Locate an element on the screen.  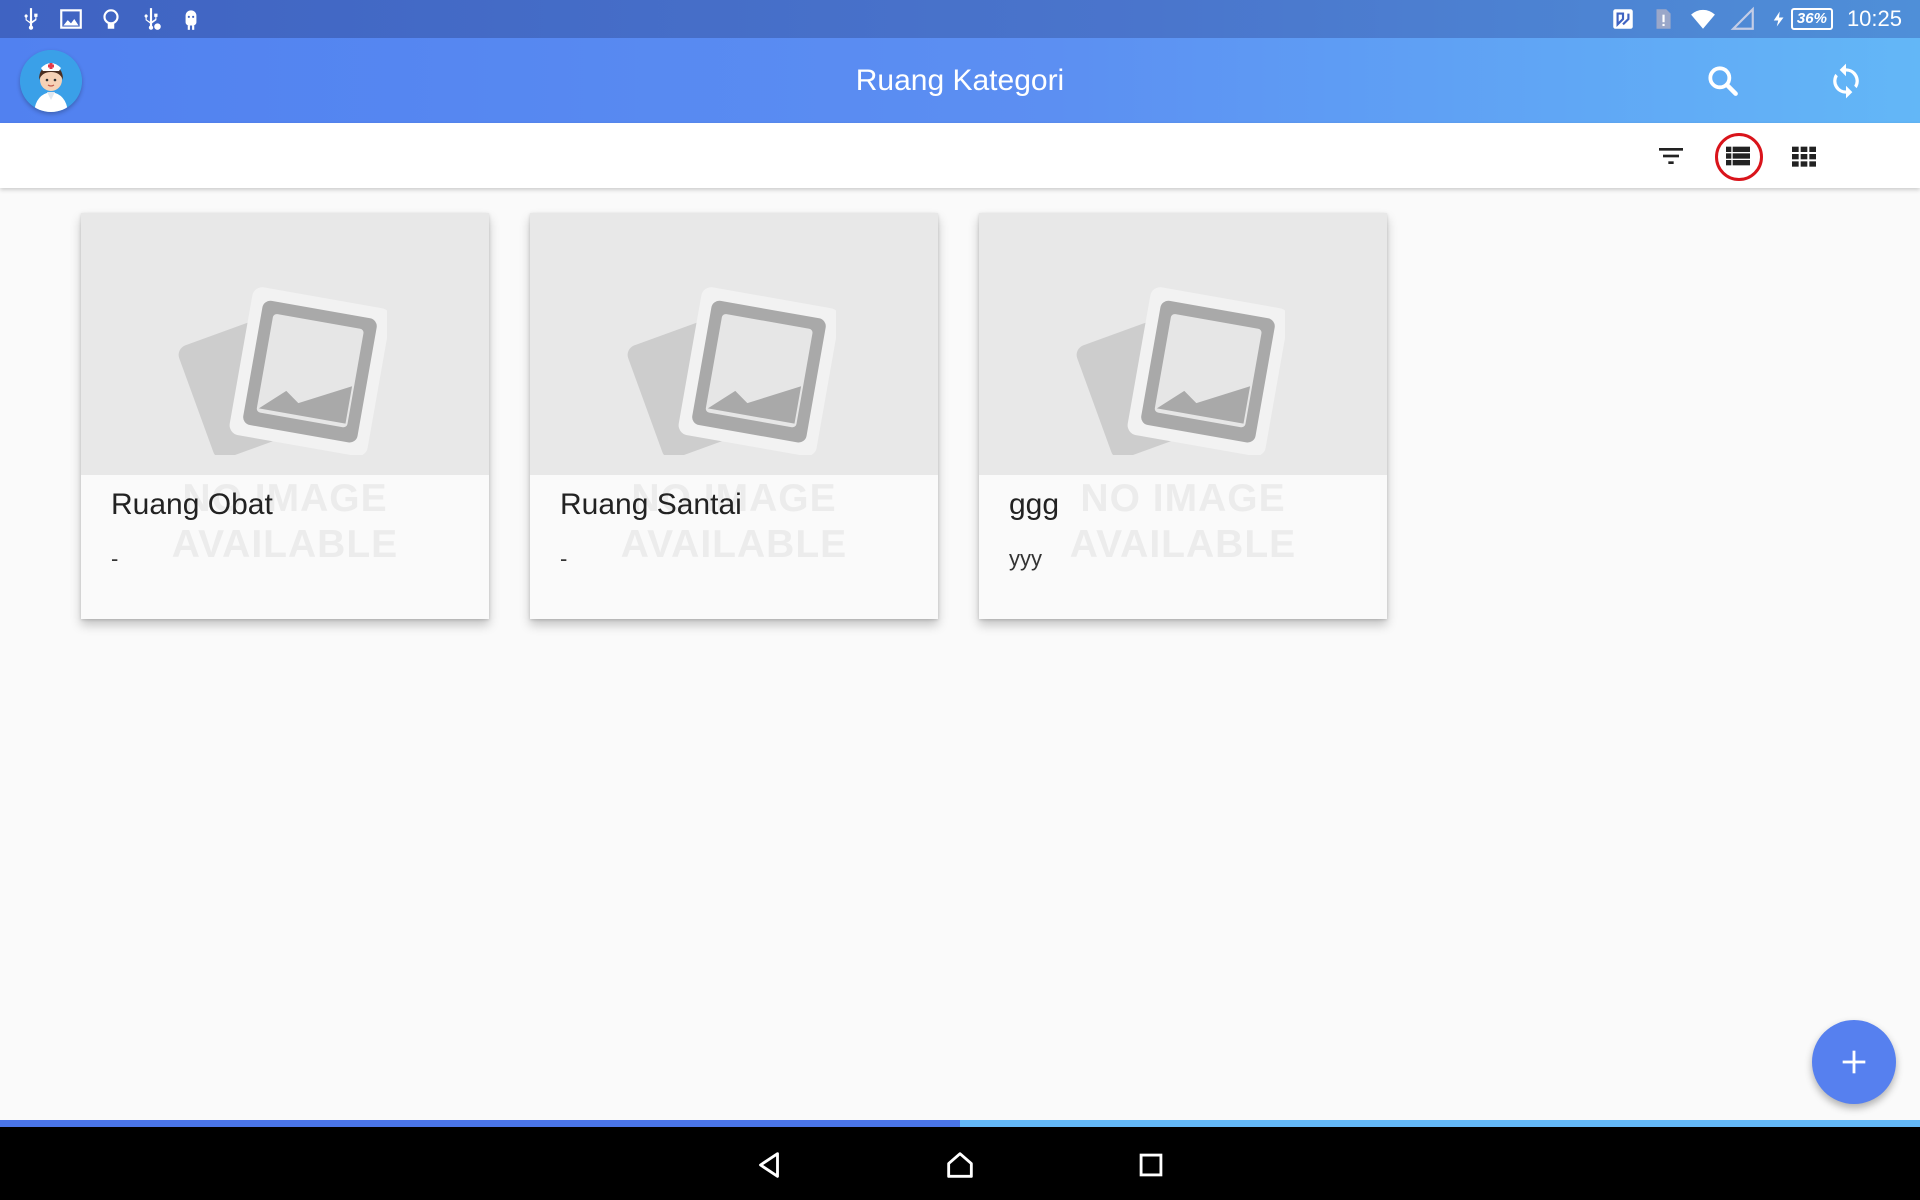
back-button is located at coordinates (769, 1165).